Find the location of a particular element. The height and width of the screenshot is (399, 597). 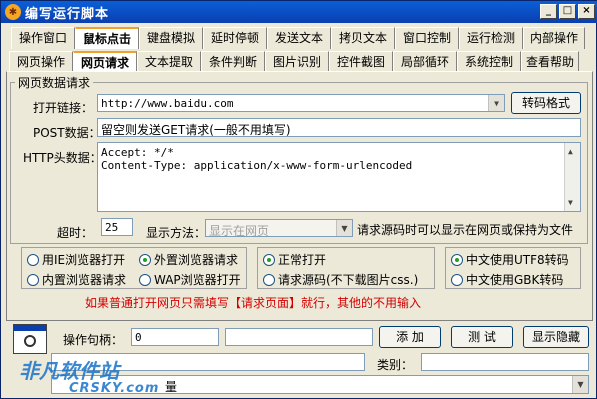

timeout-input: 25 is located at coordinates (117, 227).